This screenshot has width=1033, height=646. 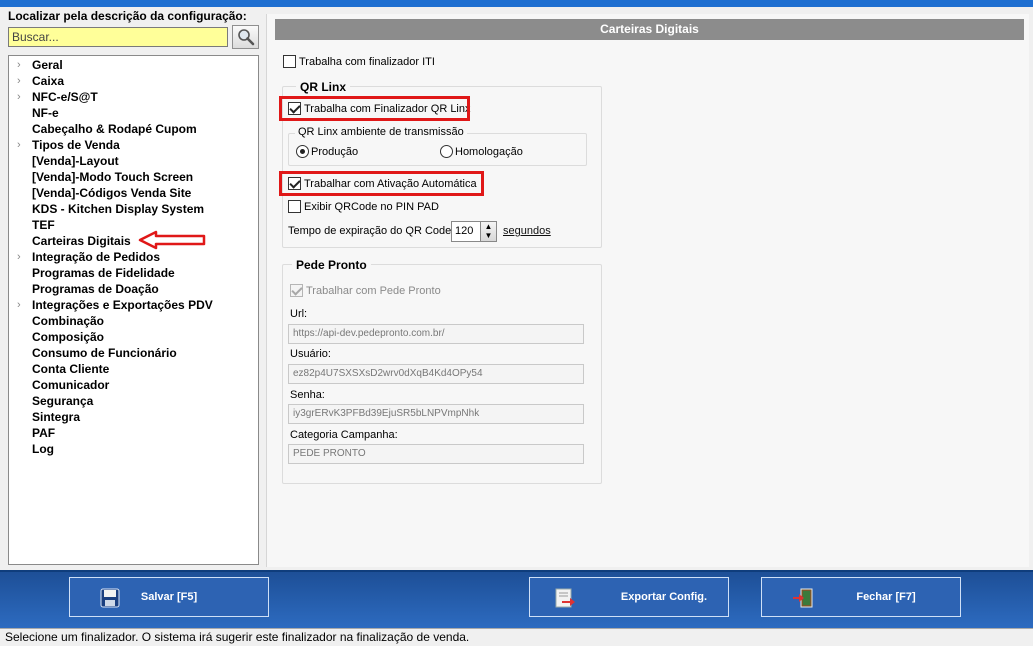 I want to click on url-field: https://api-dev.pedepronto.com.br/, so click(x=436, y=334).